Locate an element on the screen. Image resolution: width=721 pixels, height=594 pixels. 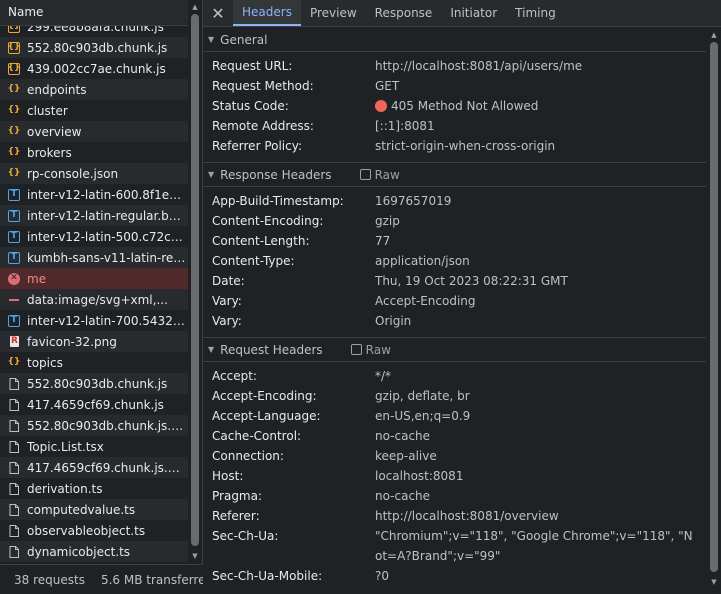
header-value: strict-origin-when-cross-origin is located at coordinates (465, 146).